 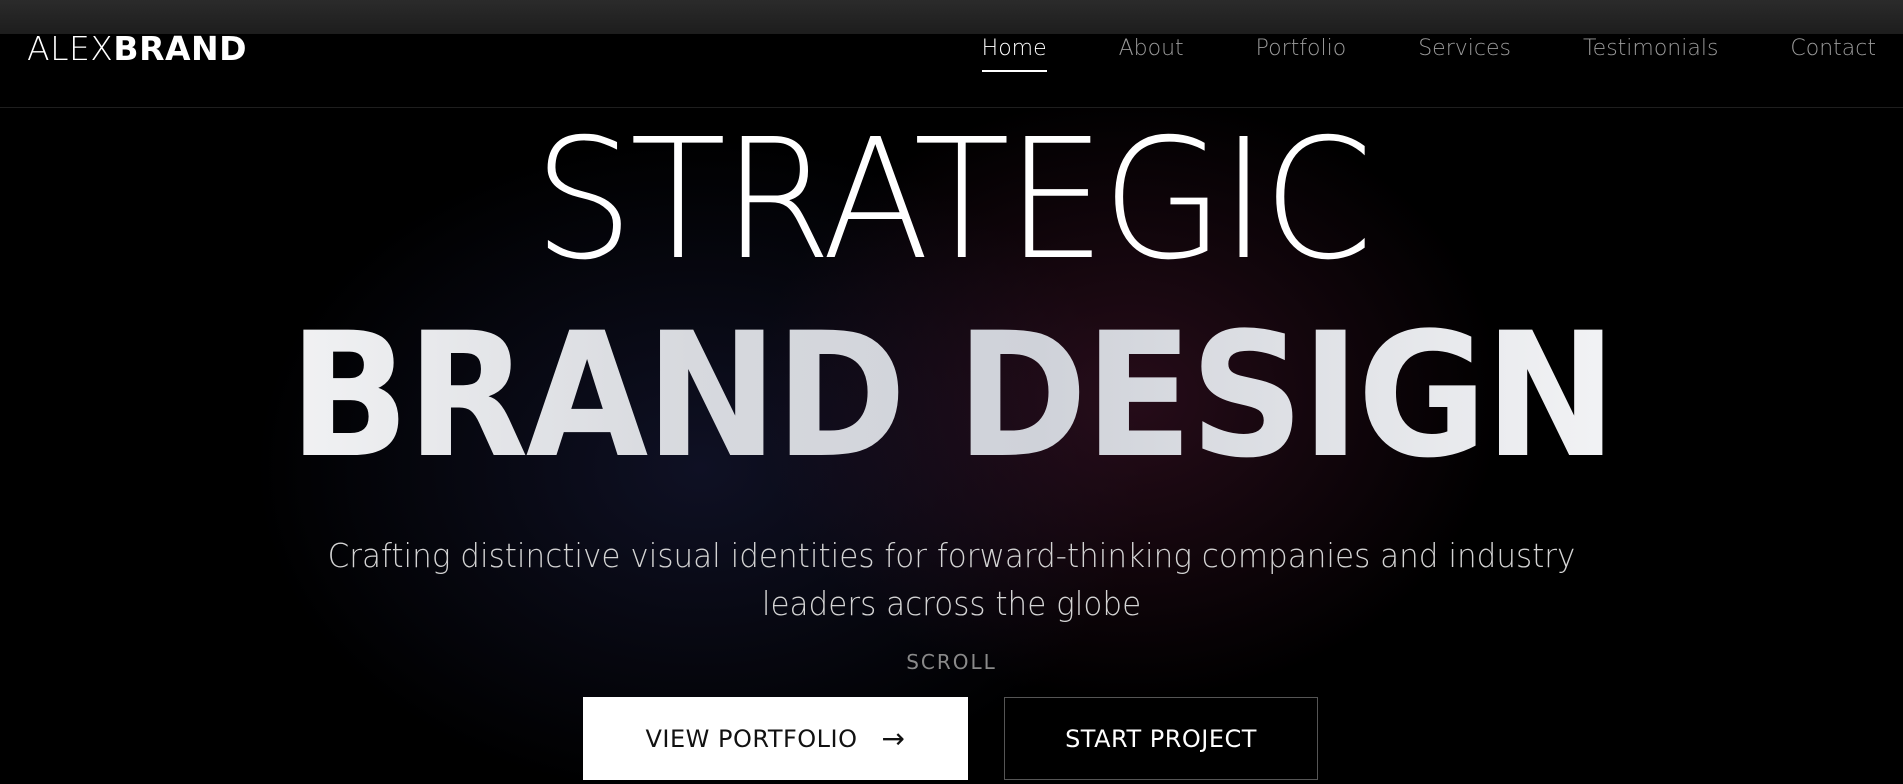 I want to click on browser-top-strip, so click(x=951, y=17).